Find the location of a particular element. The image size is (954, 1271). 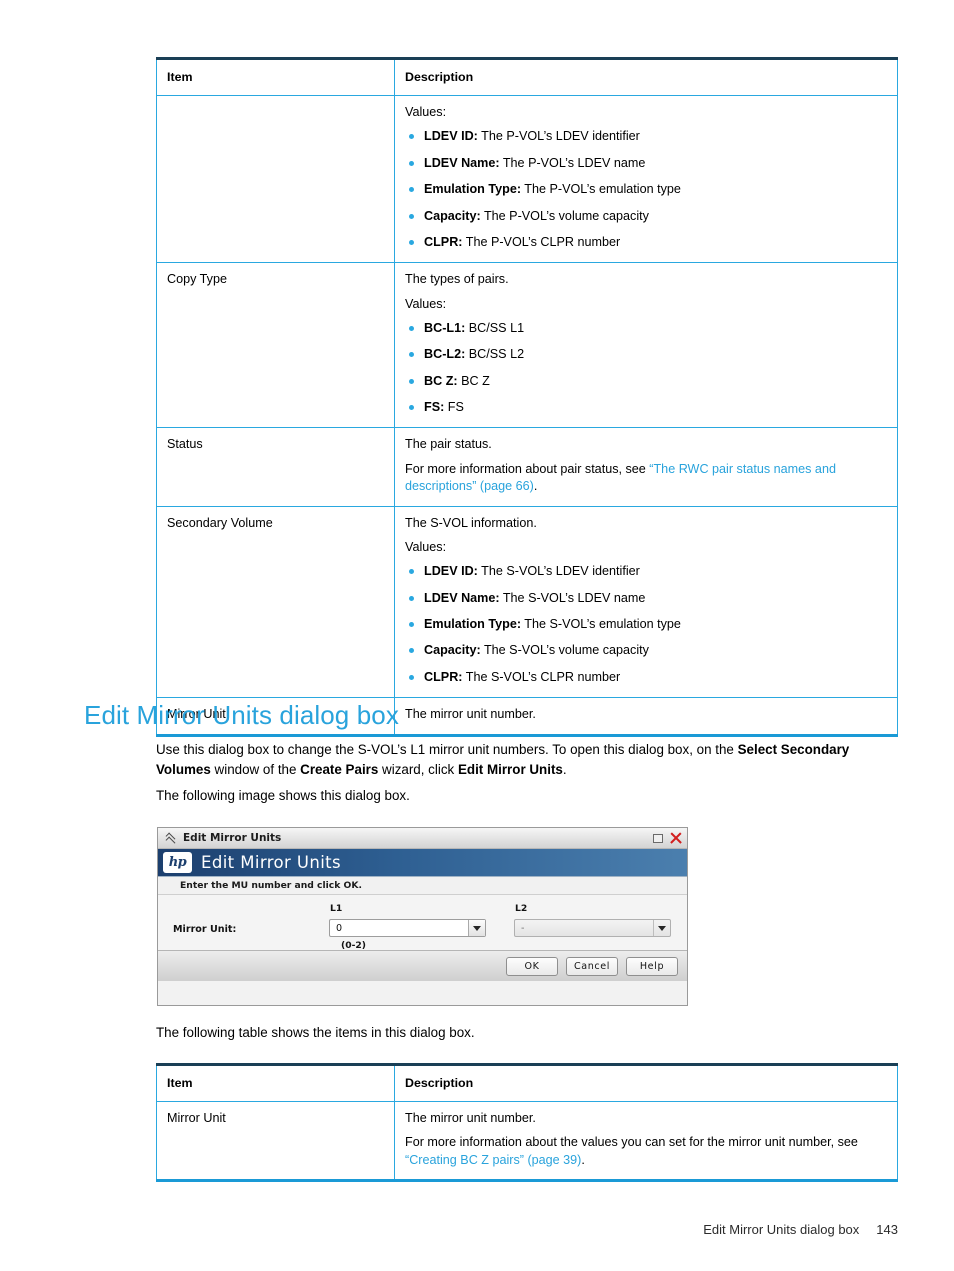

cancel-button: Cancel is located at coordinates (592, 966).